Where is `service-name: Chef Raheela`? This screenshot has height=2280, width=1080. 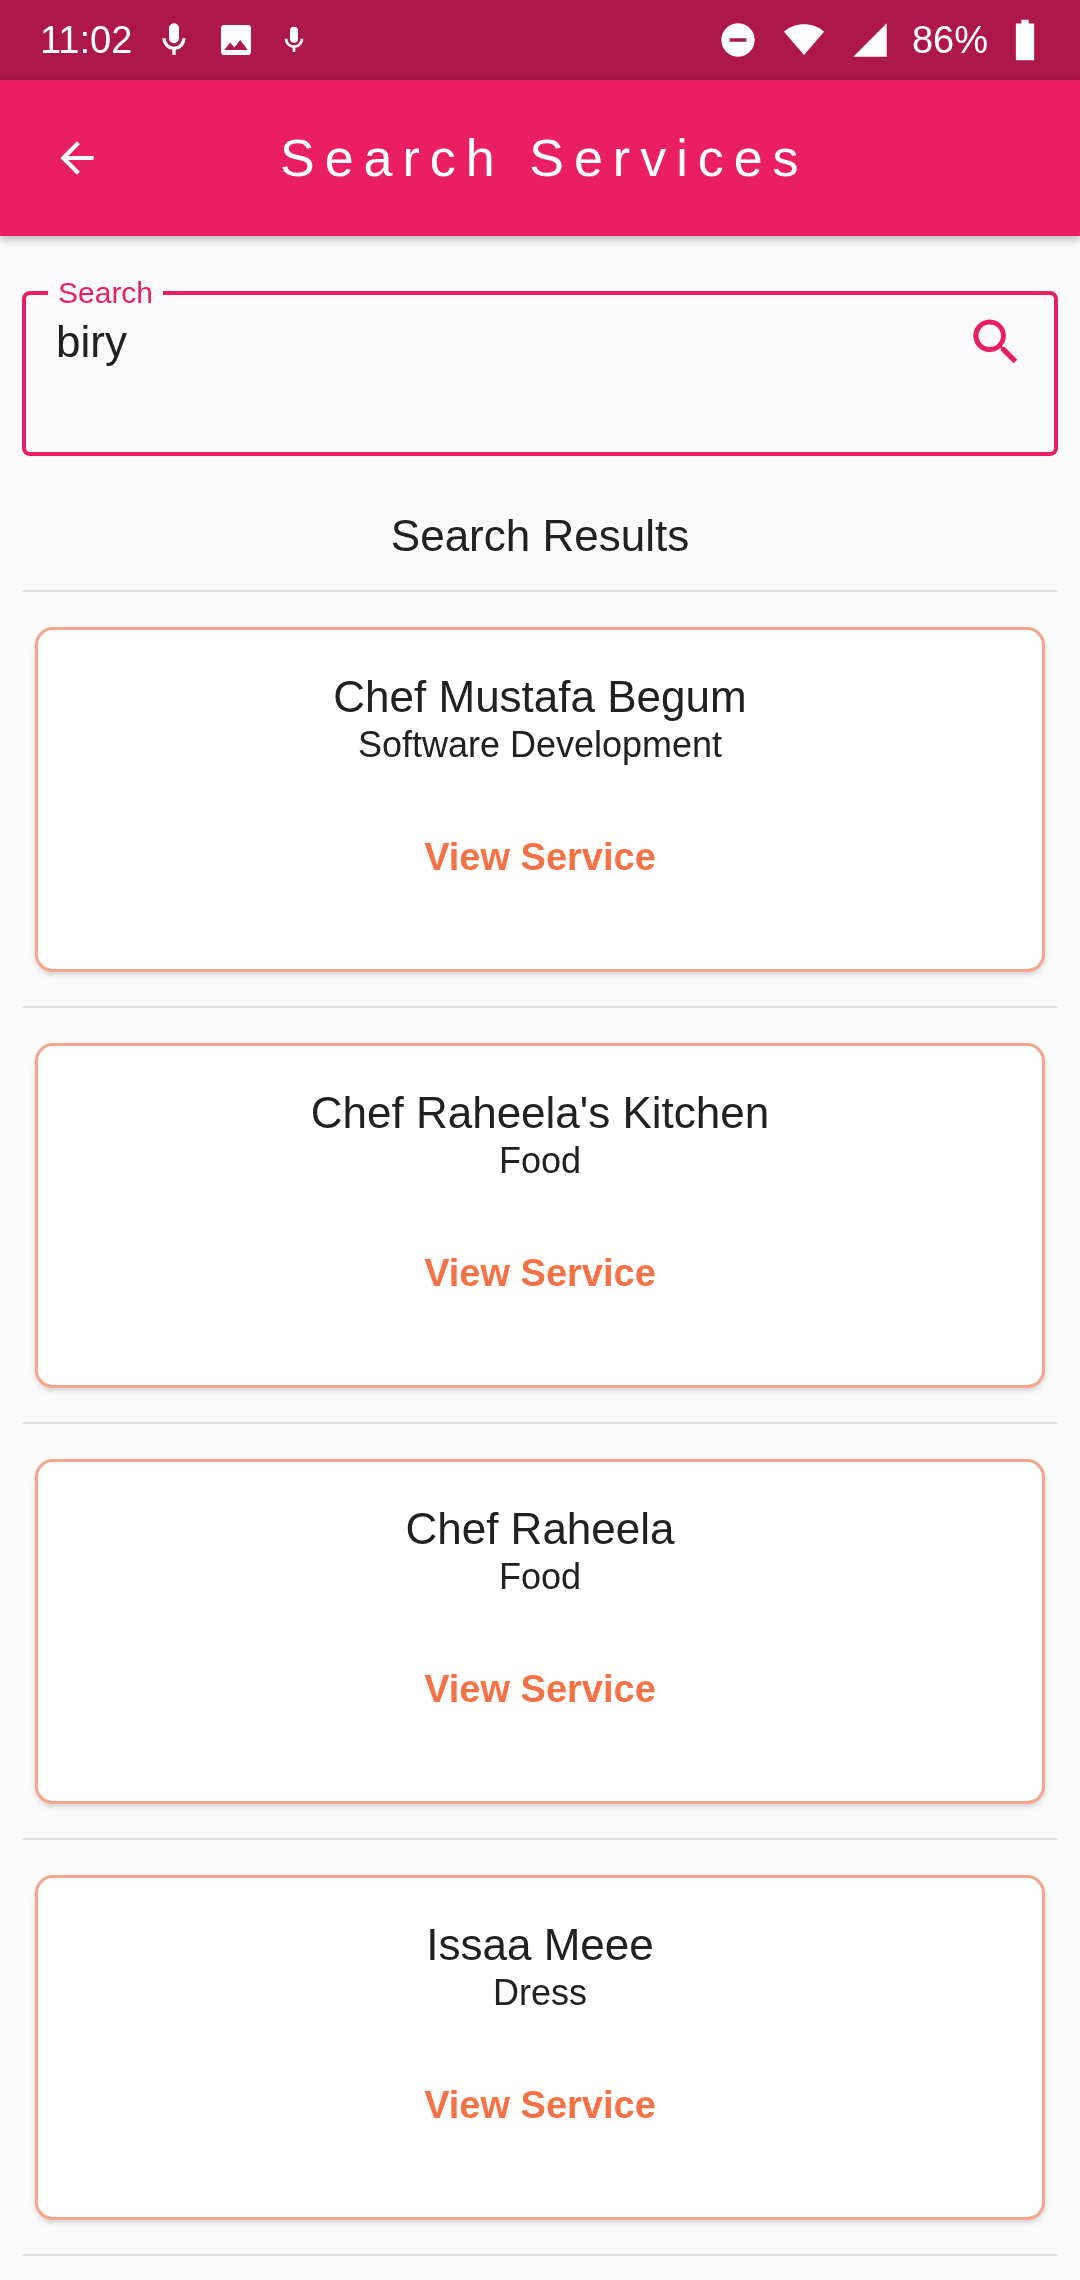
service-name: Chef Raheela is located at coordinates (540, 1529).